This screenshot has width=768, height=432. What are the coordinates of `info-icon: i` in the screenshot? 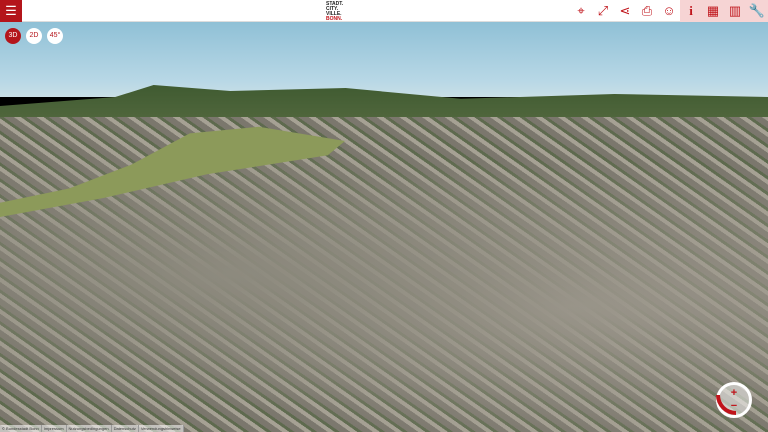 It's located at (691, 10).